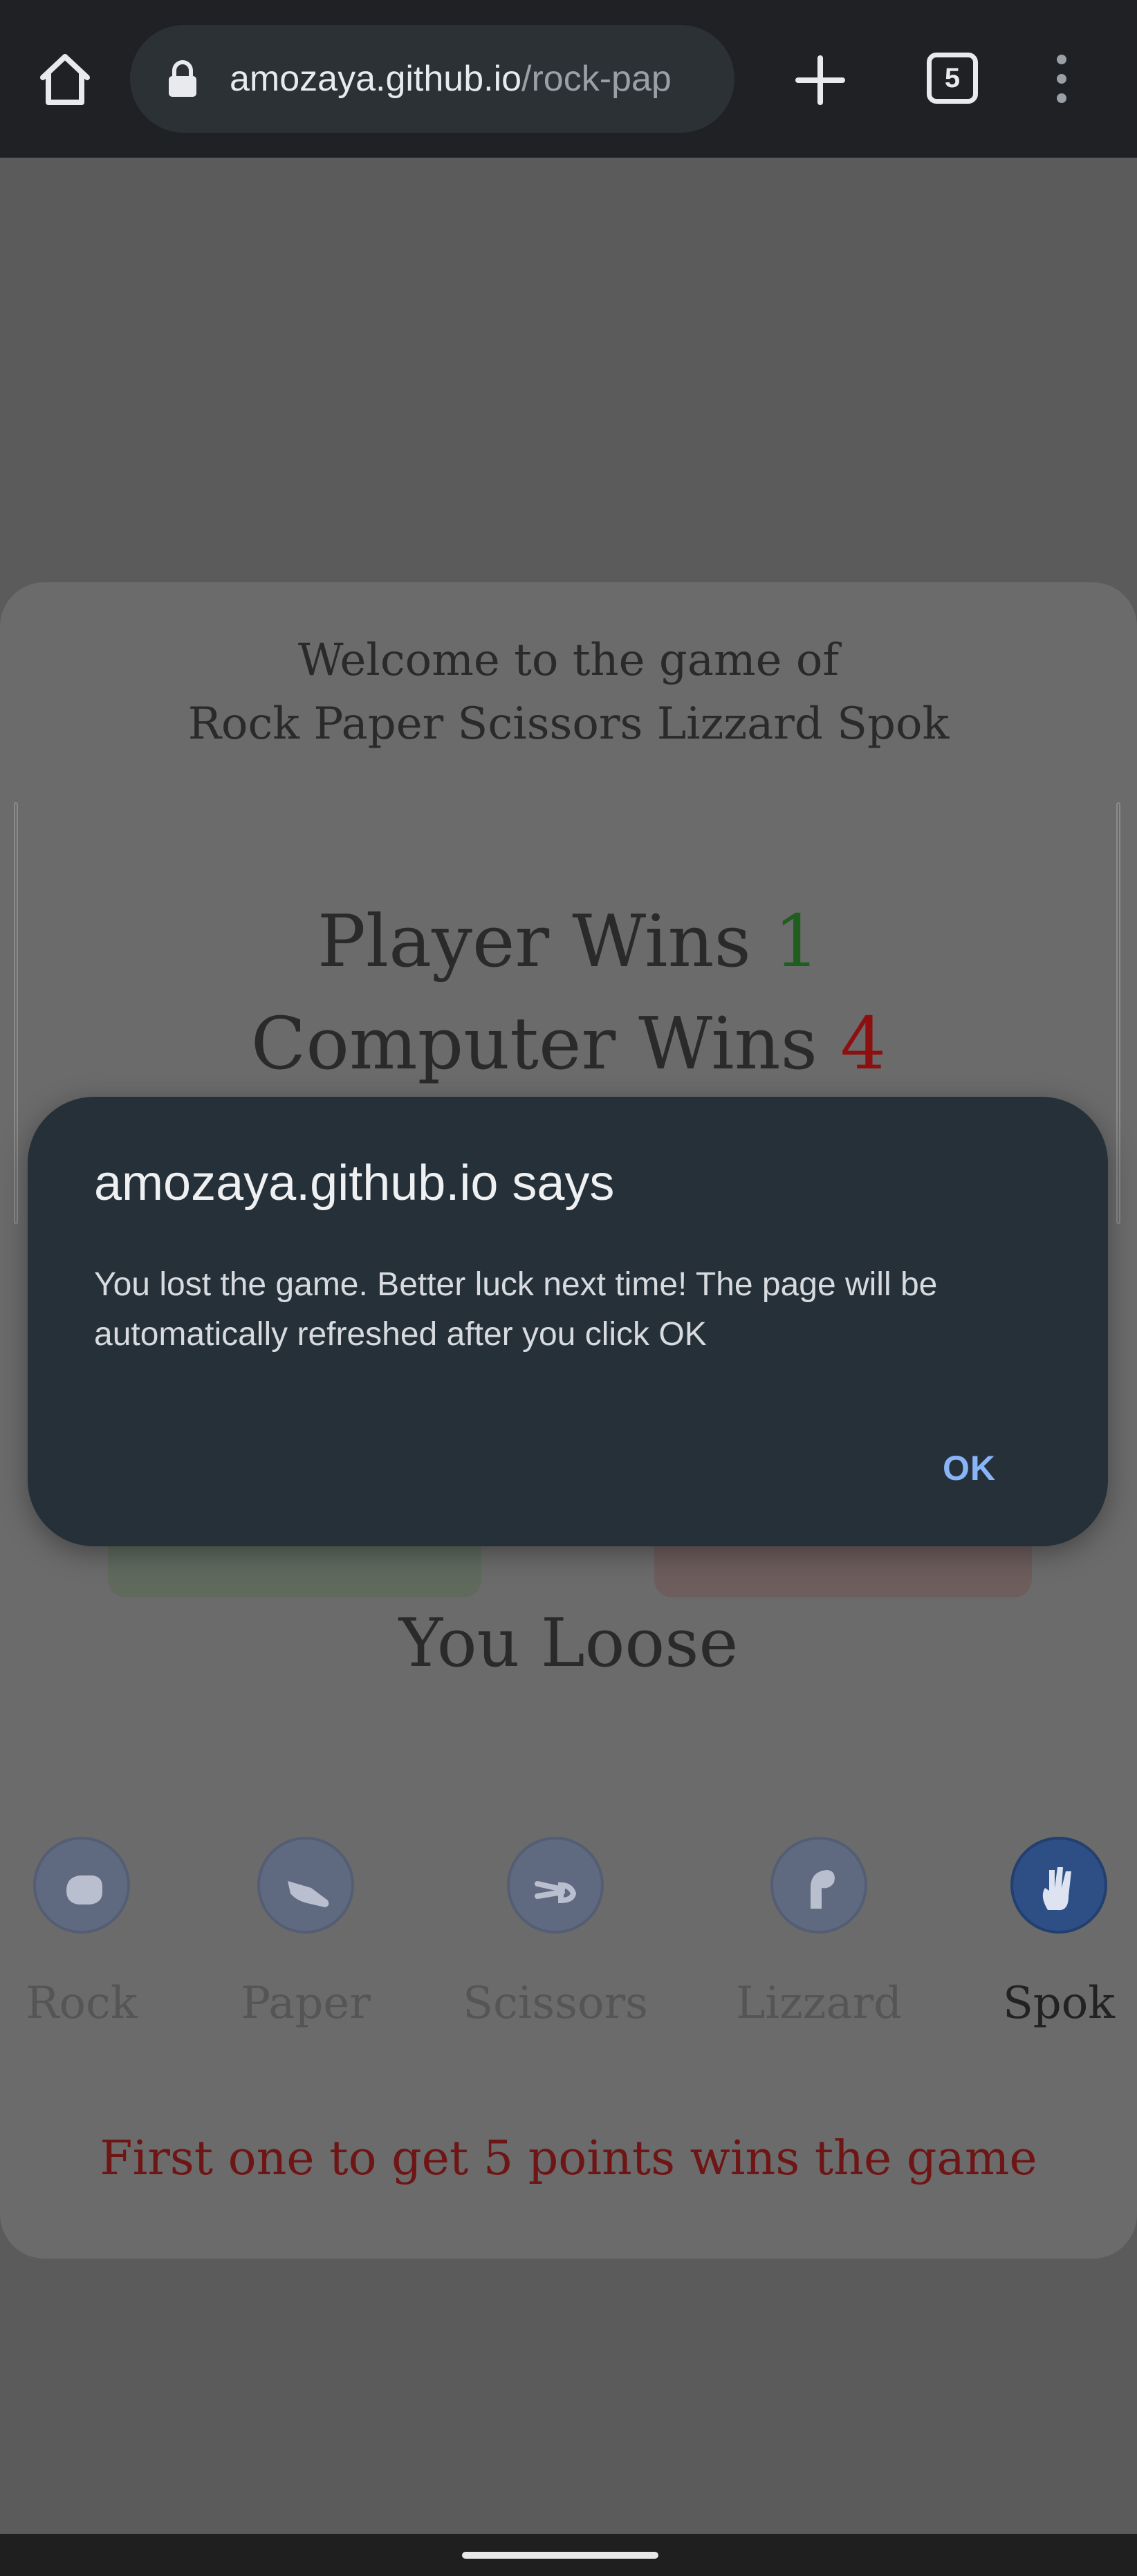 This screenshot has width=1137, height=2576. I want to click on lizard-glyph, so click(823, 1889).